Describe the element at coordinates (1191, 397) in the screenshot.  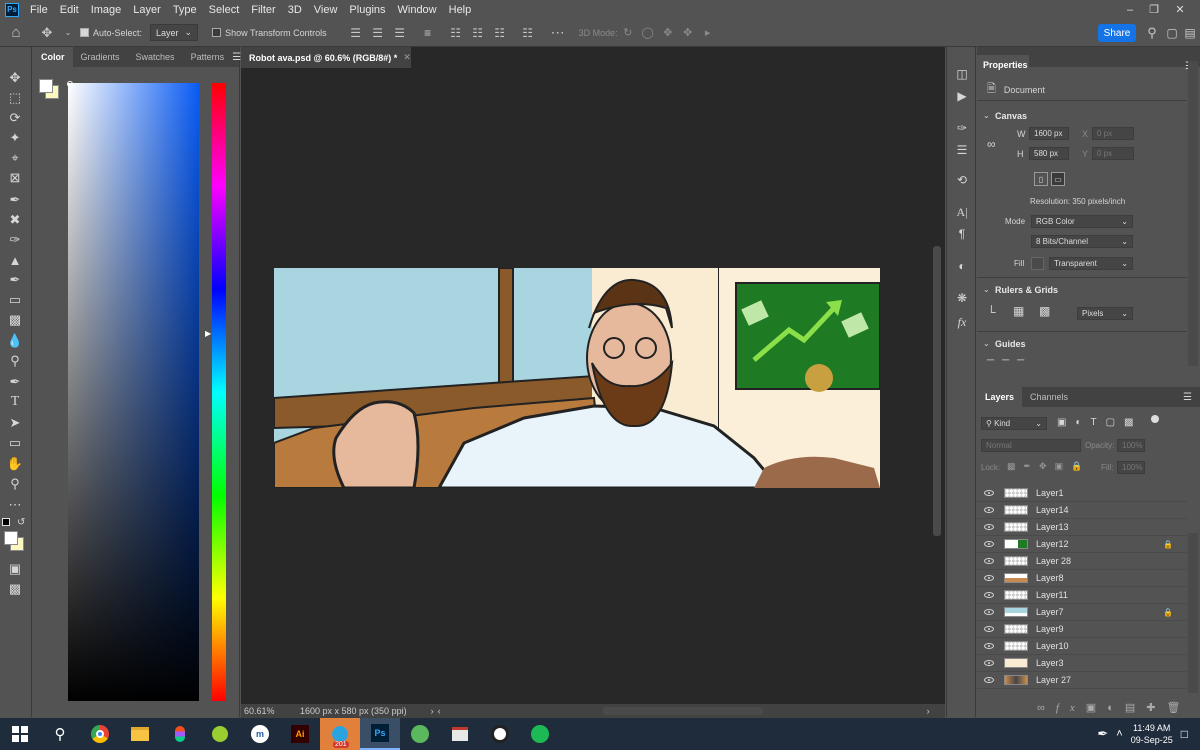
I see `layers-menu-icon: ☰` at that location.